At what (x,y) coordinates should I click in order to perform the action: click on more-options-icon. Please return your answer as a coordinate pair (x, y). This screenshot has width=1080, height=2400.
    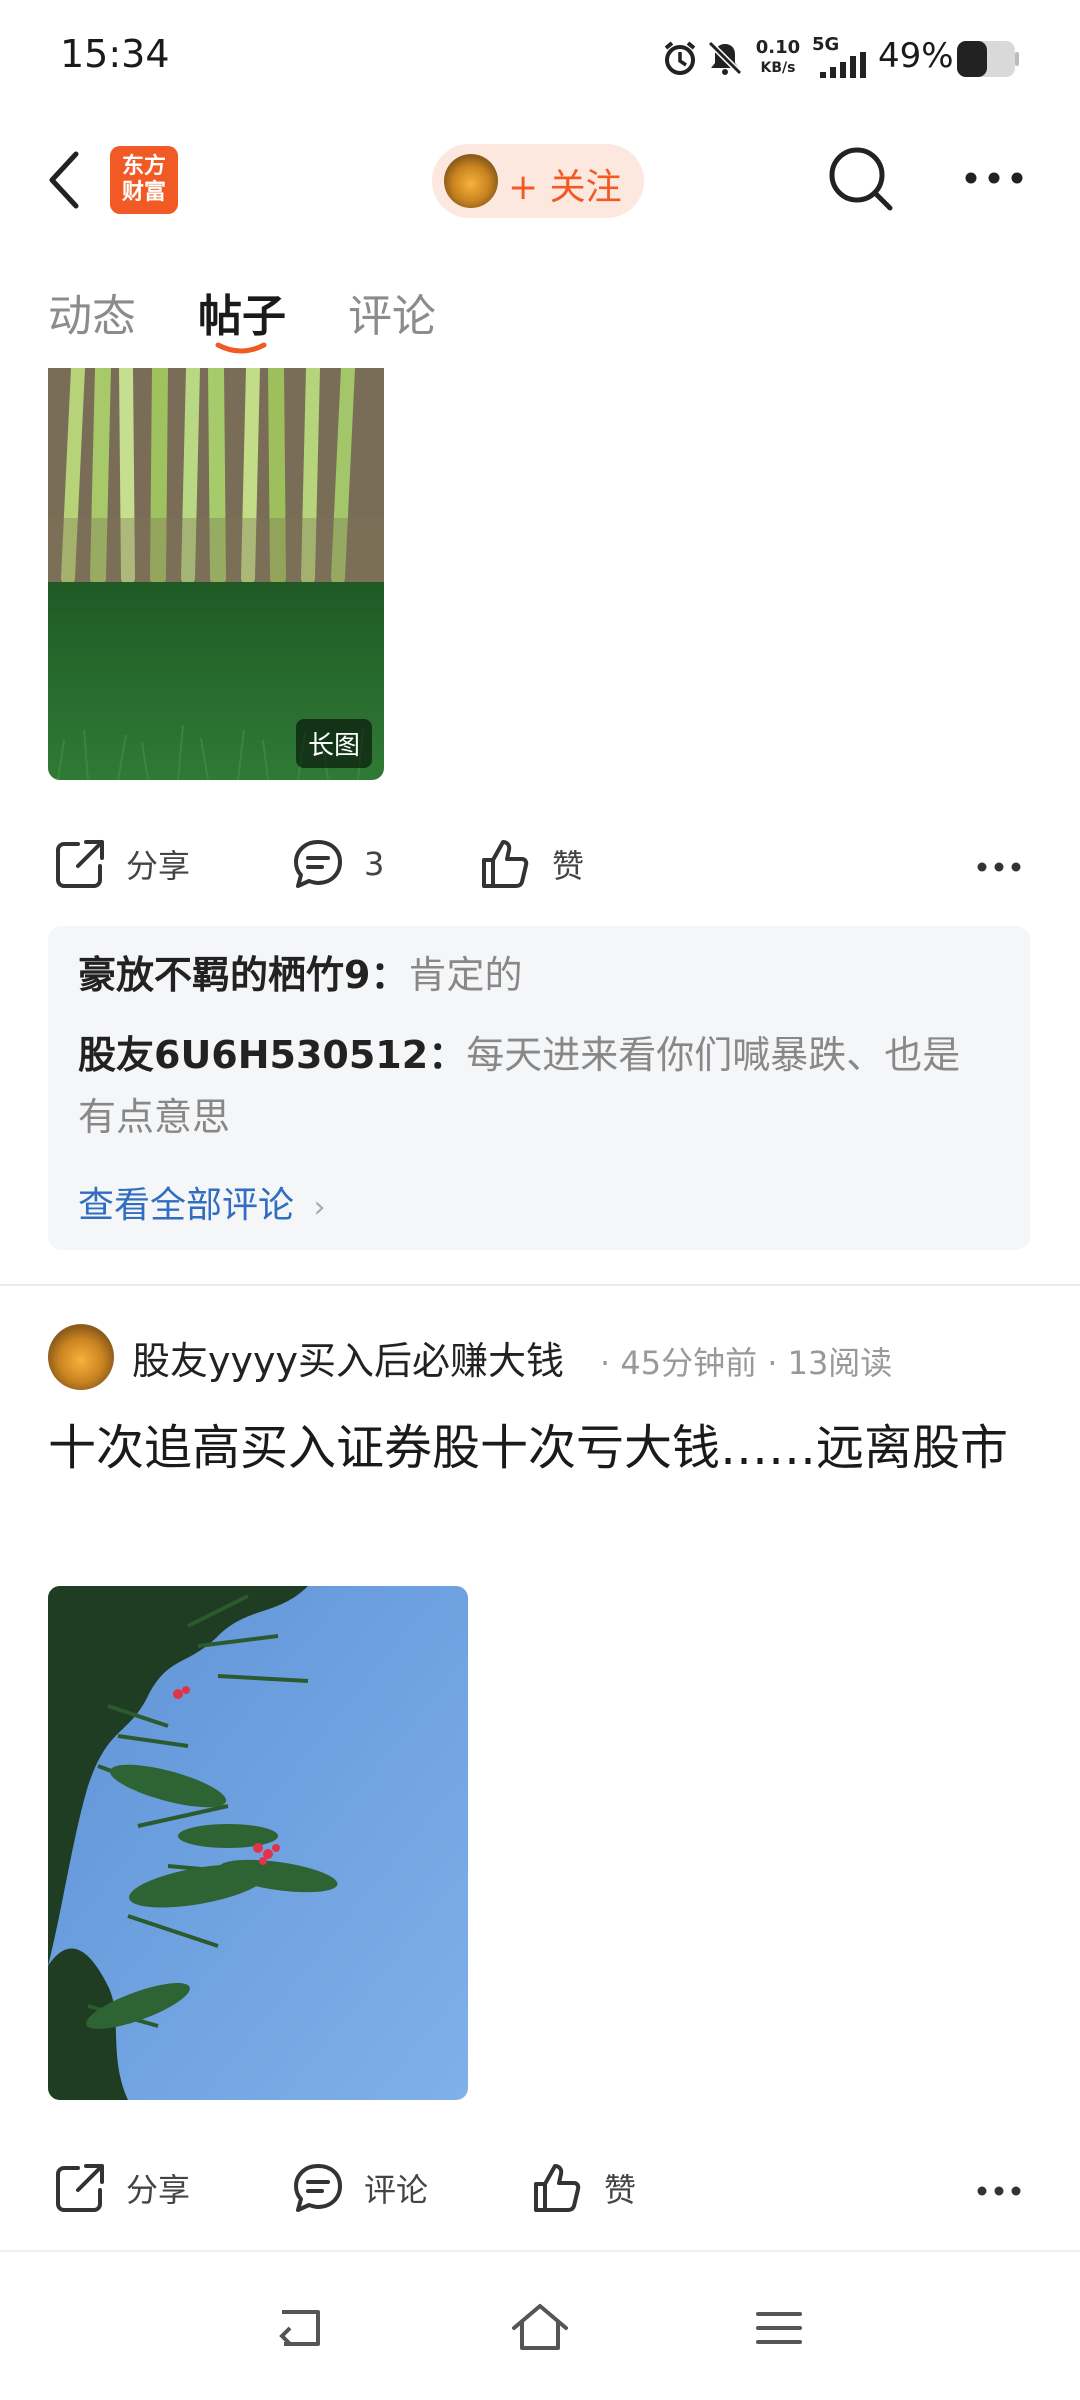
    Looking at the image, I should click on (994, 179).